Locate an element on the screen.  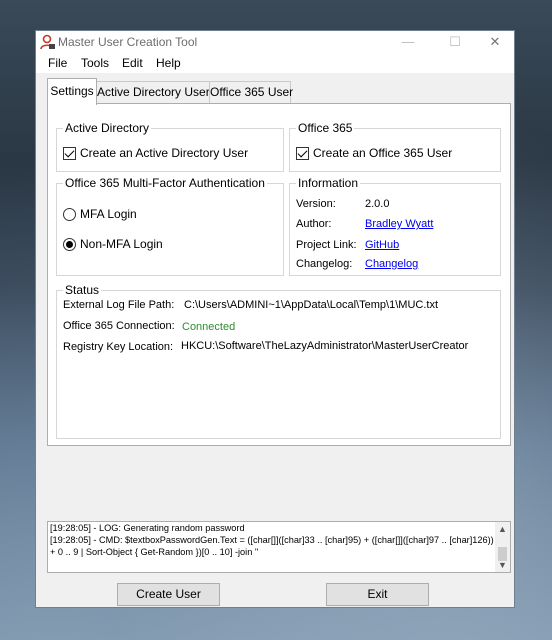
author-label: Author: is located at coordinates (314, 224).